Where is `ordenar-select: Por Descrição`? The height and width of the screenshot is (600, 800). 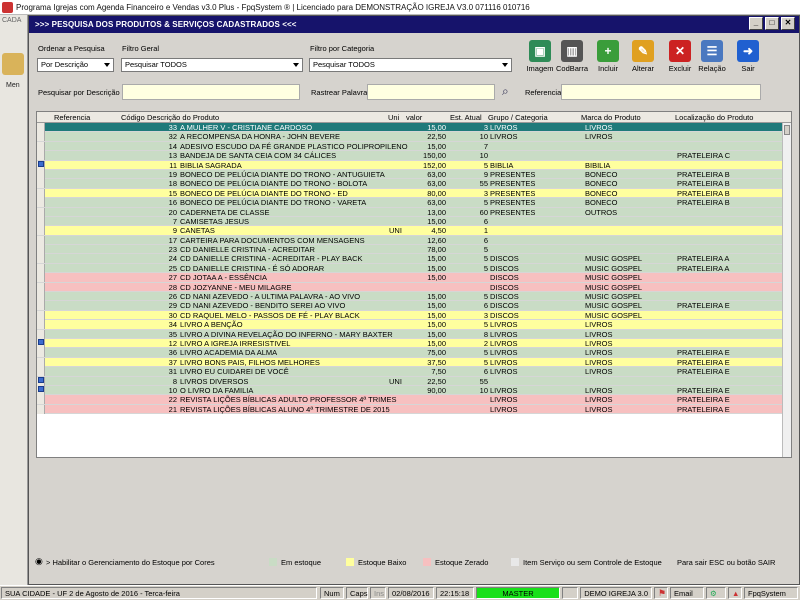 ordenar-select: Por Descrição is located at coordinates (75, 65).